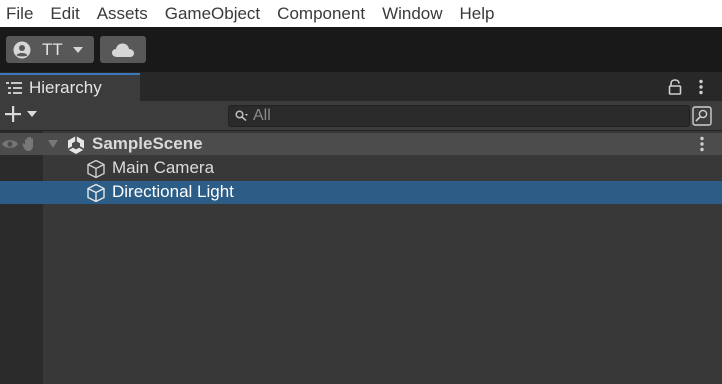 The image size is (722, 384). I want to click on search-input, so click(463, 116).